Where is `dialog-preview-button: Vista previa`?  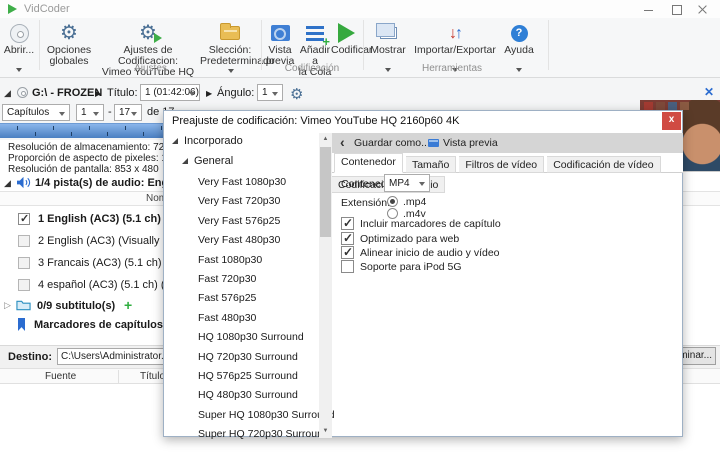
dialog-preview-button: Vista previa is located at coordinates (470, 143).